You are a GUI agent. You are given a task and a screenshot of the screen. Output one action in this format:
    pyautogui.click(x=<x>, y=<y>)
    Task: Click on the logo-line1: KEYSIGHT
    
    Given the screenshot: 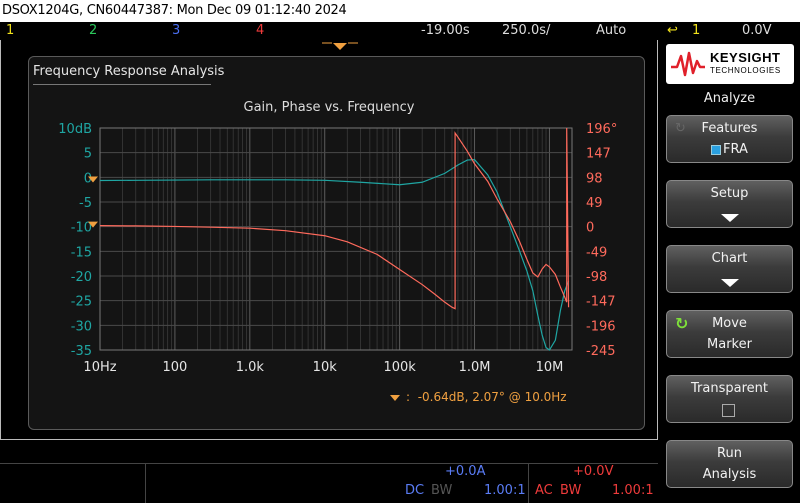 What is the action you would take?
    pyautogui.click(x=745, y=57)
    